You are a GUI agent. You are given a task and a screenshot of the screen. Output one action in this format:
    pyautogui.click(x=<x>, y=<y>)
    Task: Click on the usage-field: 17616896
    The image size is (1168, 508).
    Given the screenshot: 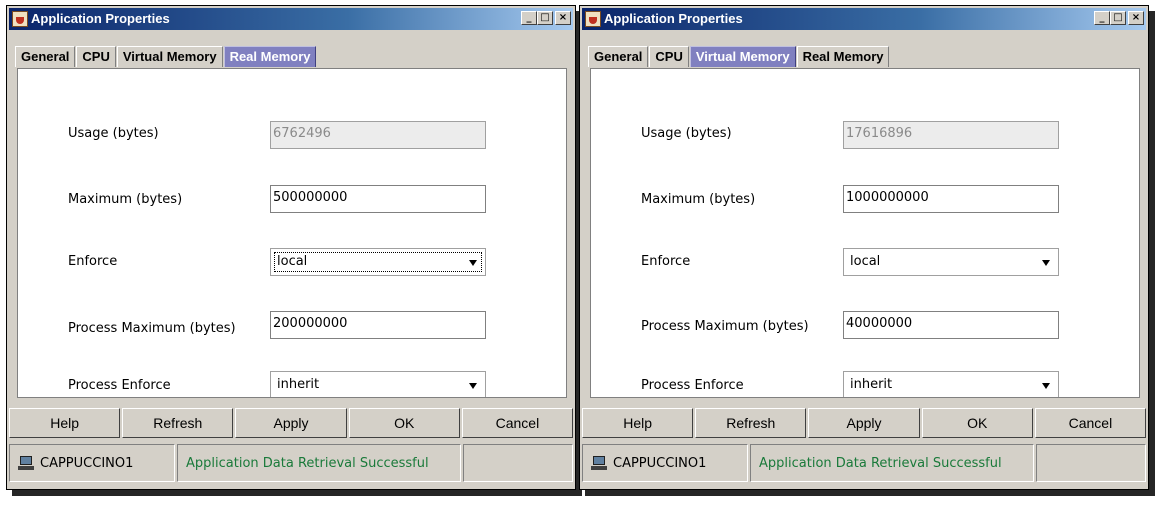 What is the action you would take?
    pyautogui.click(x=951, y=135)
    